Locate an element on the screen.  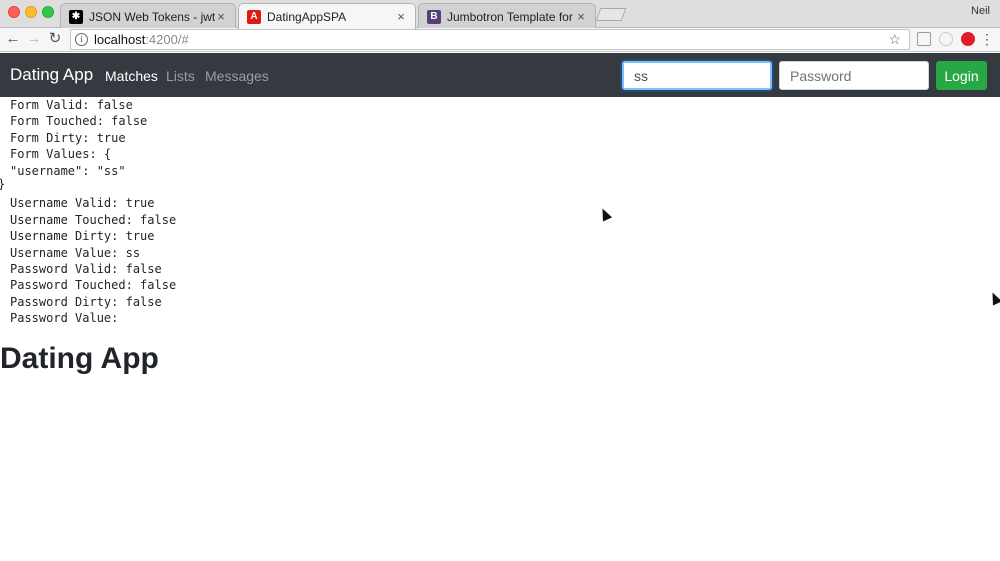
nav-link-messages: Messages is located at coordinates (237, 76).